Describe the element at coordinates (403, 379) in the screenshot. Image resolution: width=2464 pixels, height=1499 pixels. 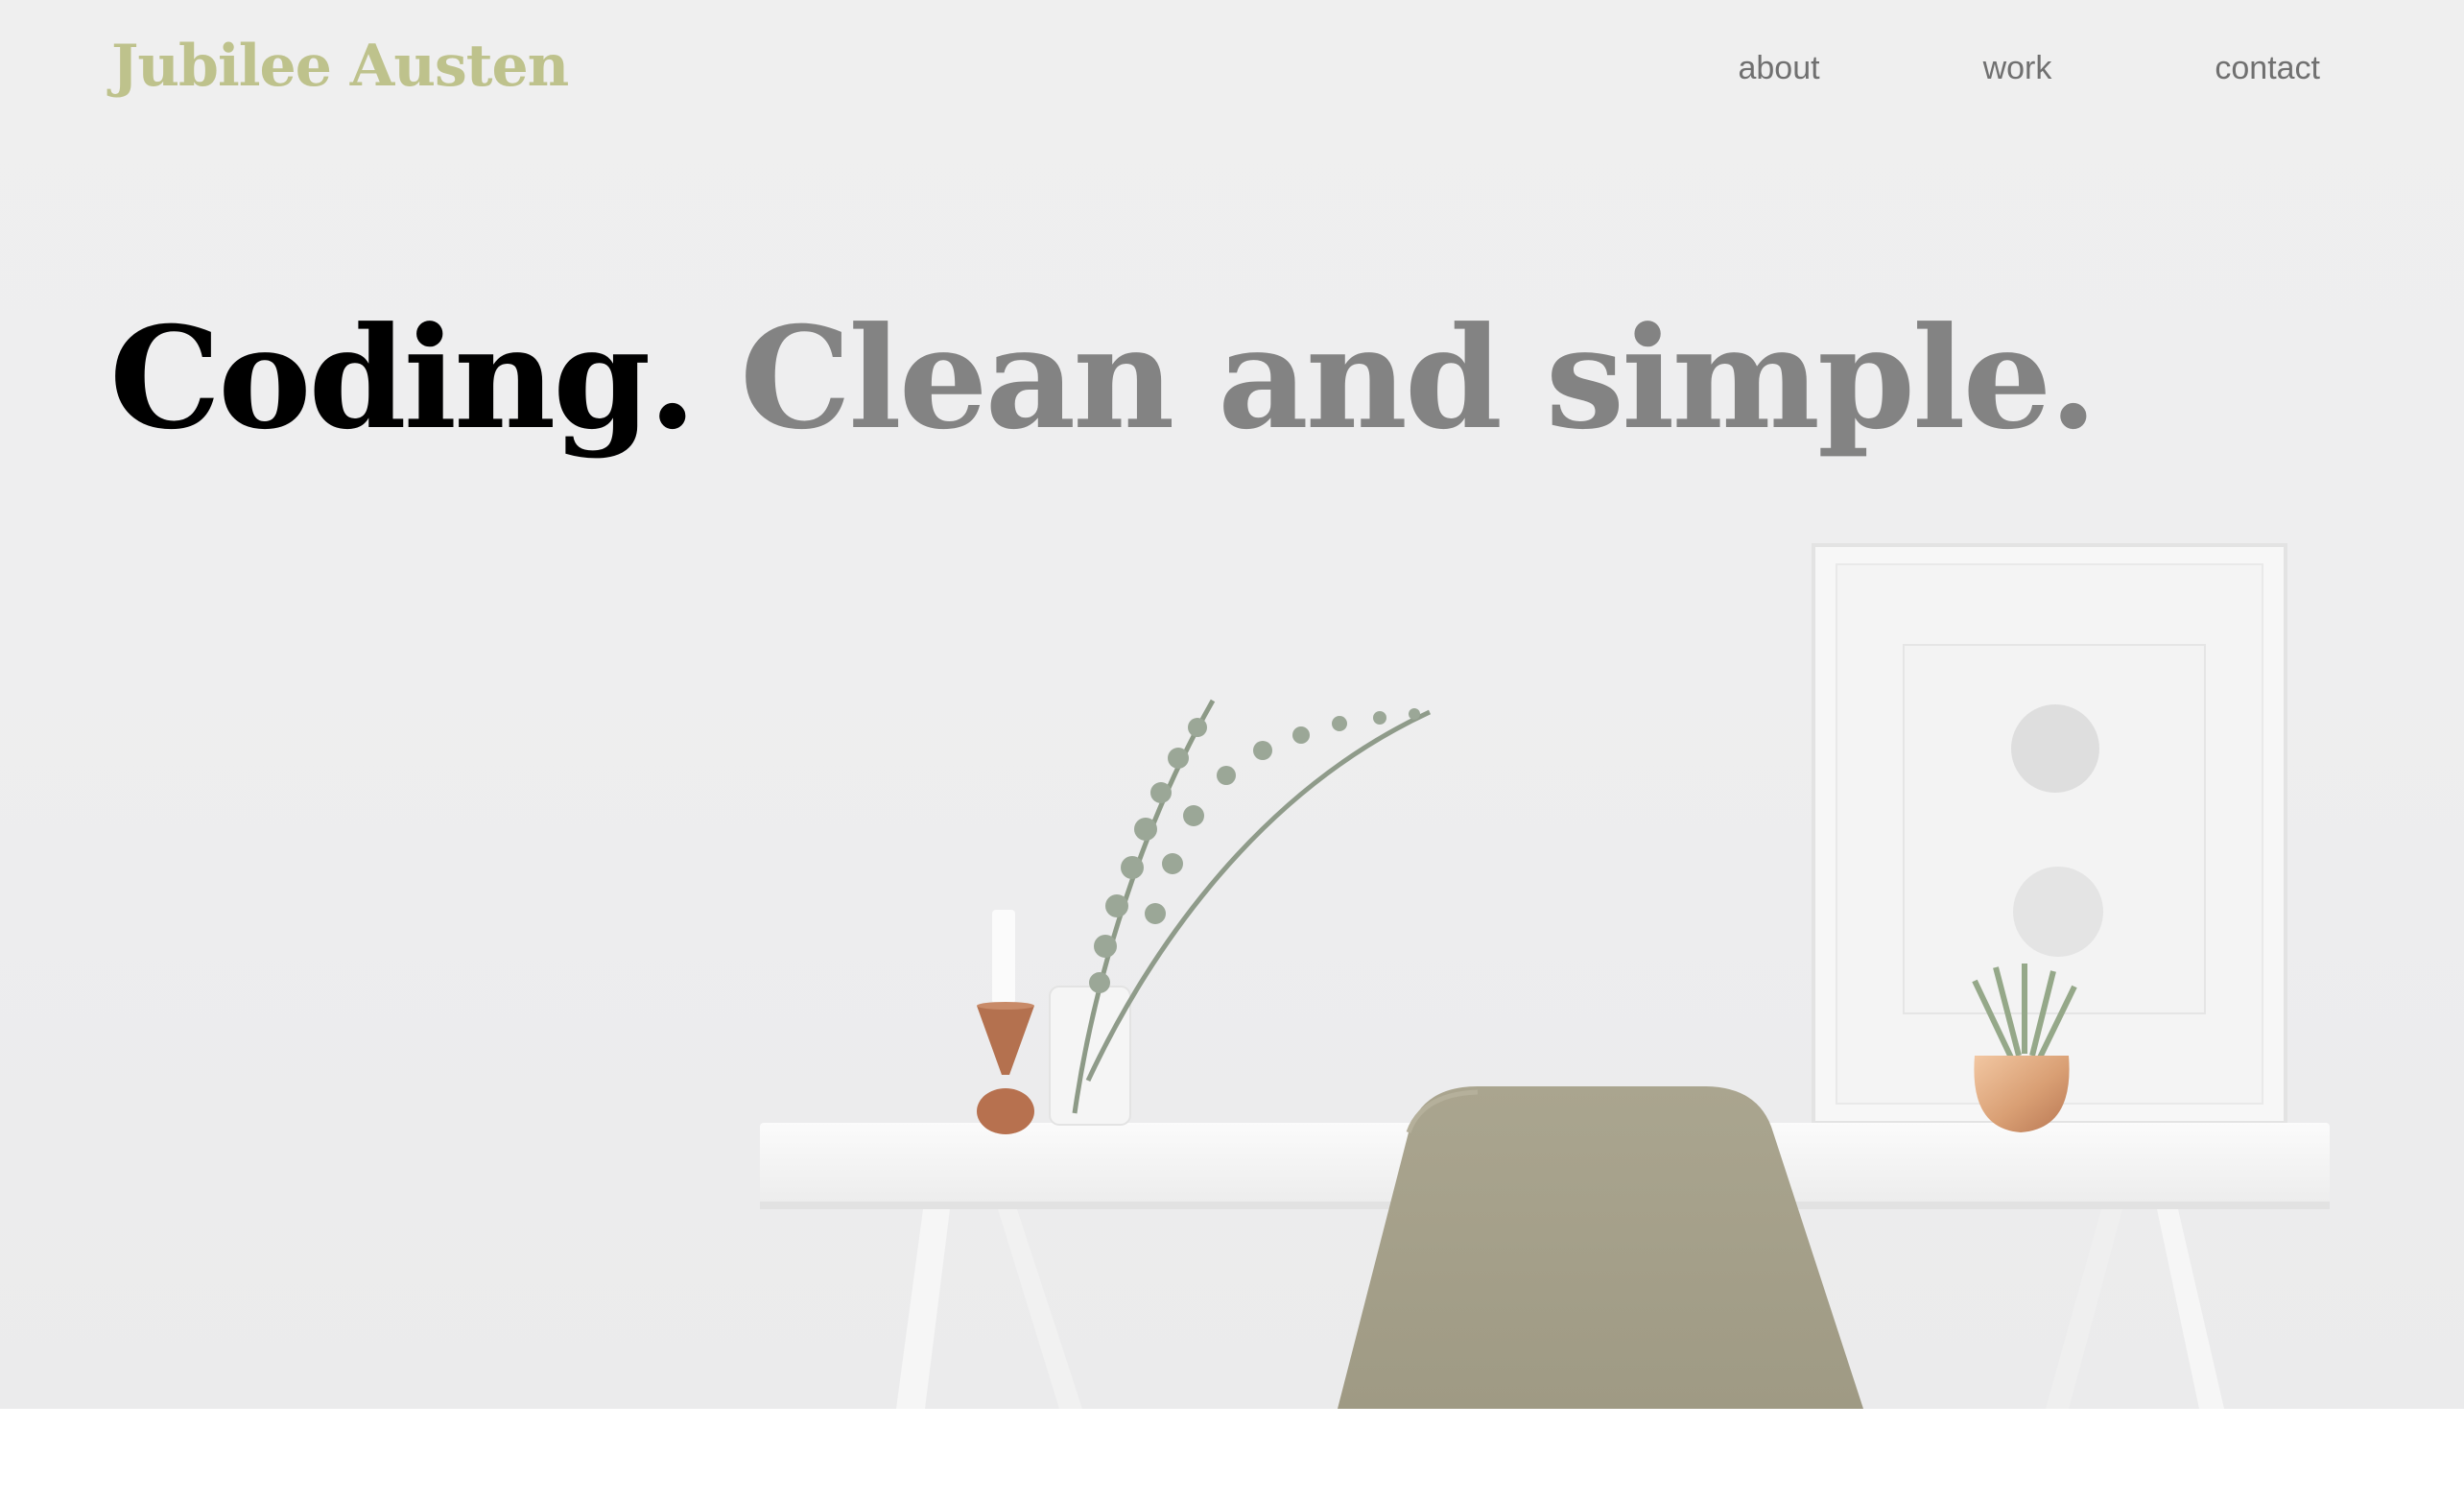
I see `hero-headline-strong: Coding.` at that location.